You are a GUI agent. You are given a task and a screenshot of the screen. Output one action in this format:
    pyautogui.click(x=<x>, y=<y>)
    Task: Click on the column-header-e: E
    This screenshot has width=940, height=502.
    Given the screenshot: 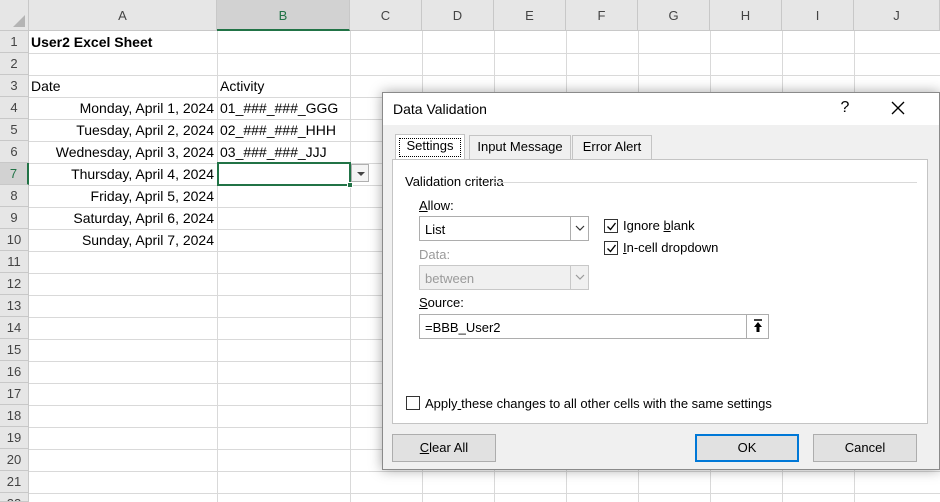 What is the action you would take?
    pyautogui.click(x=530, y=15)
    